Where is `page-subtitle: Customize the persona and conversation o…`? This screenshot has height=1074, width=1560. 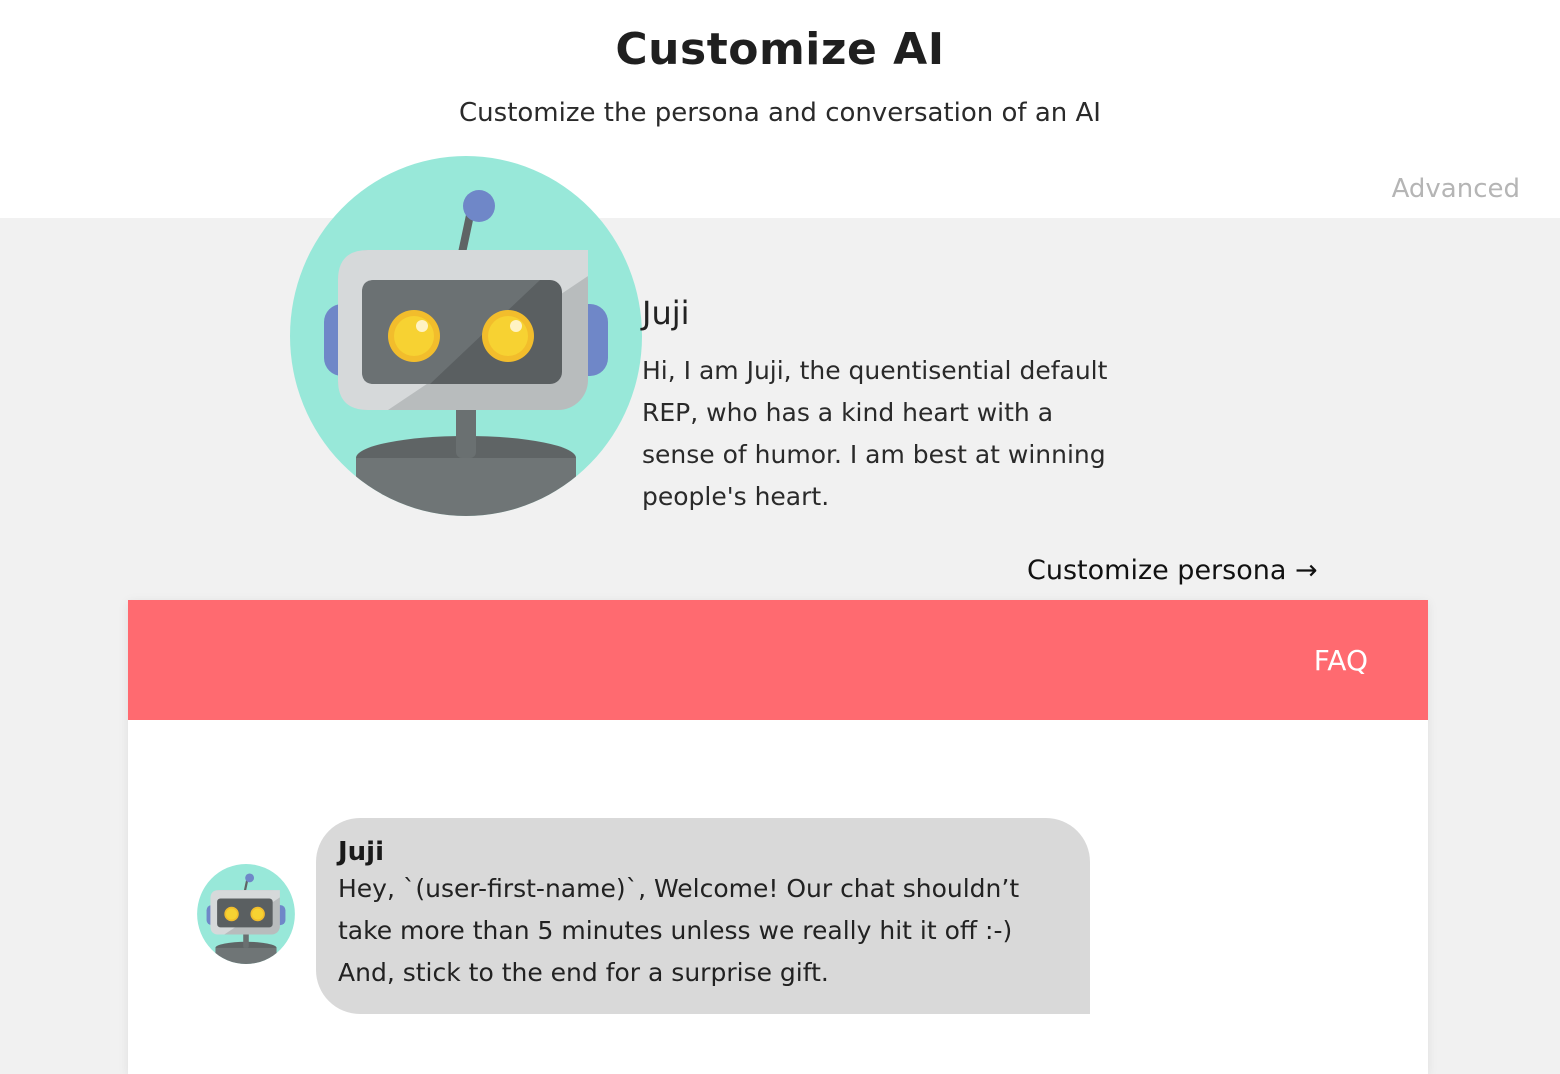
page-subtitle: Customize the persona and conversation o… is located at coordinates (780, 113).